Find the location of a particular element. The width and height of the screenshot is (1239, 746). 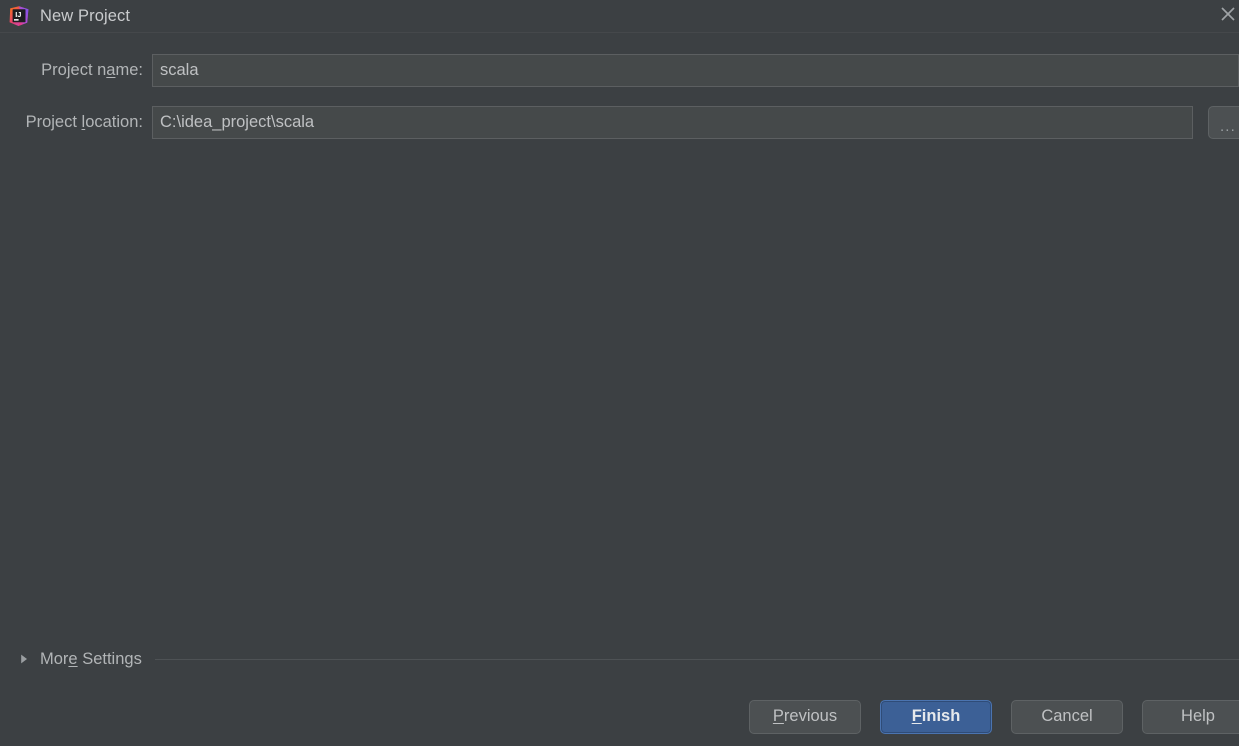

intellij-idea-icon: IJ is located at coordinates (19, 16).